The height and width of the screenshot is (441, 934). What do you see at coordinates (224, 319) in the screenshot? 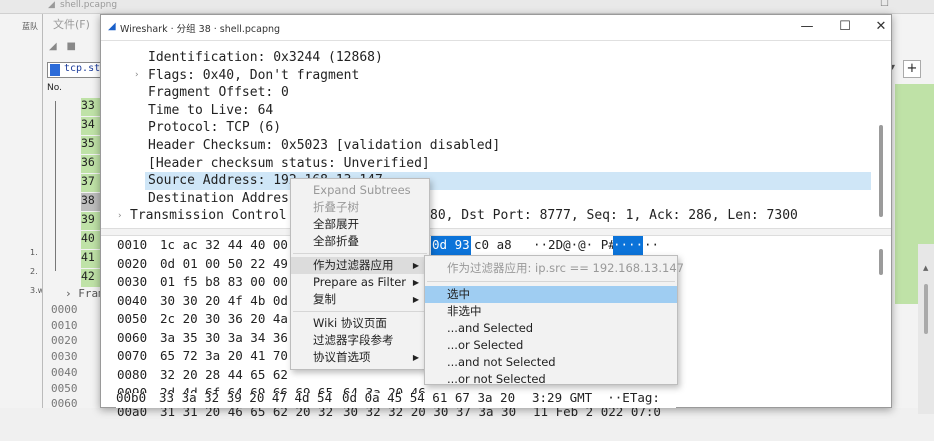
I see `hex-bytes: 2c 20 30 36 20 4a` at bounding box center [224, 319].